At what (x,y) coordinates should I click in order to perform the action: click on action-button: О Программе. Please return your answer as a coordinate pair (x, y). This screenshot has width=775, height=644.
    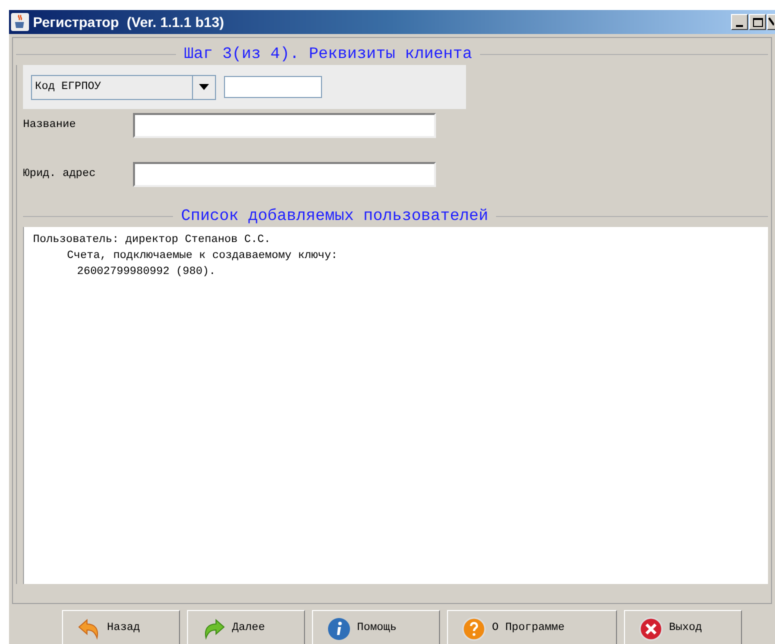
    Looking at the image, I should click on (532, 627).